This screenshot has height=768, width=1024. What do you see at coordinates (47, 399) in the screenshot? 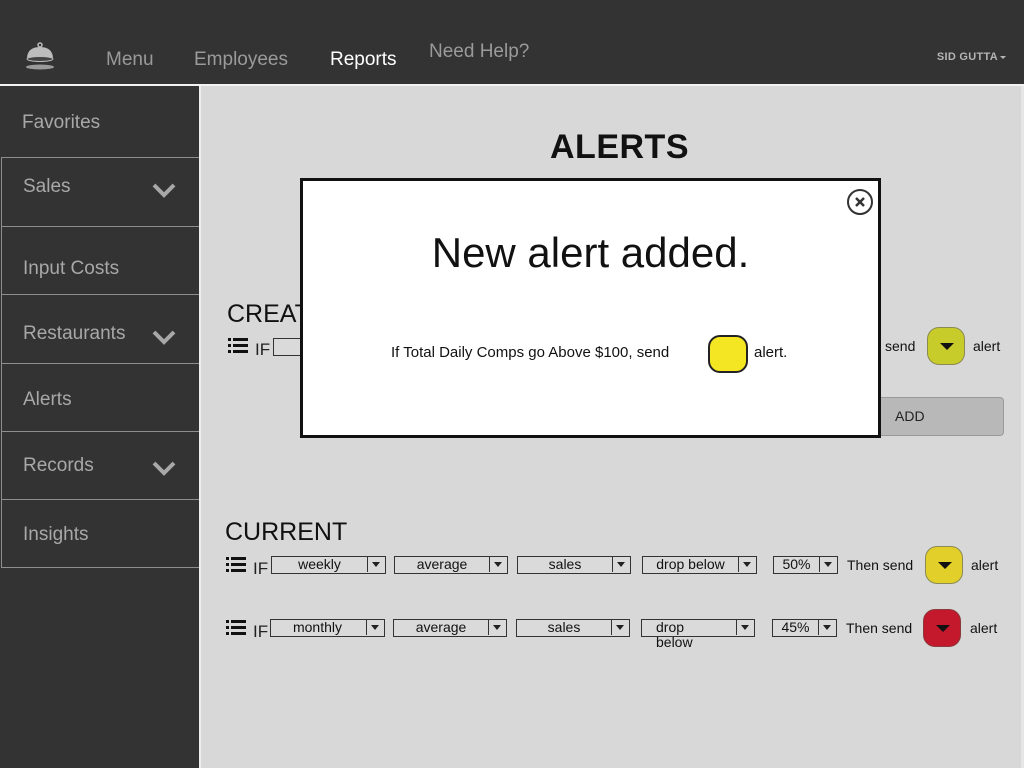
I see `sidebar-item-label: Alerts` at bounding box center [47, 399].